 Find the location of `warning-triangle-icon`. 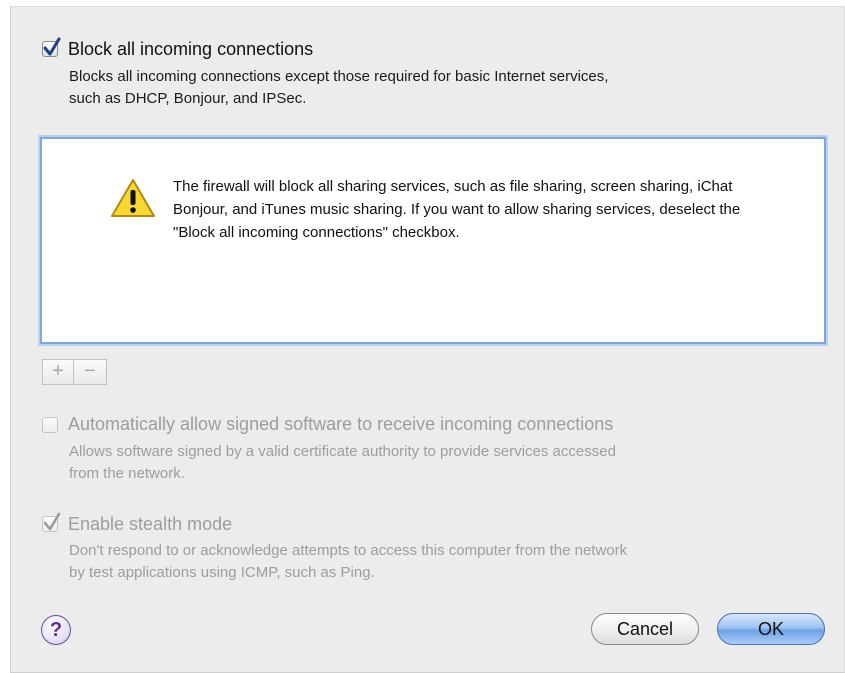

warning-triangle-icon is located at coordinates (133, 200).